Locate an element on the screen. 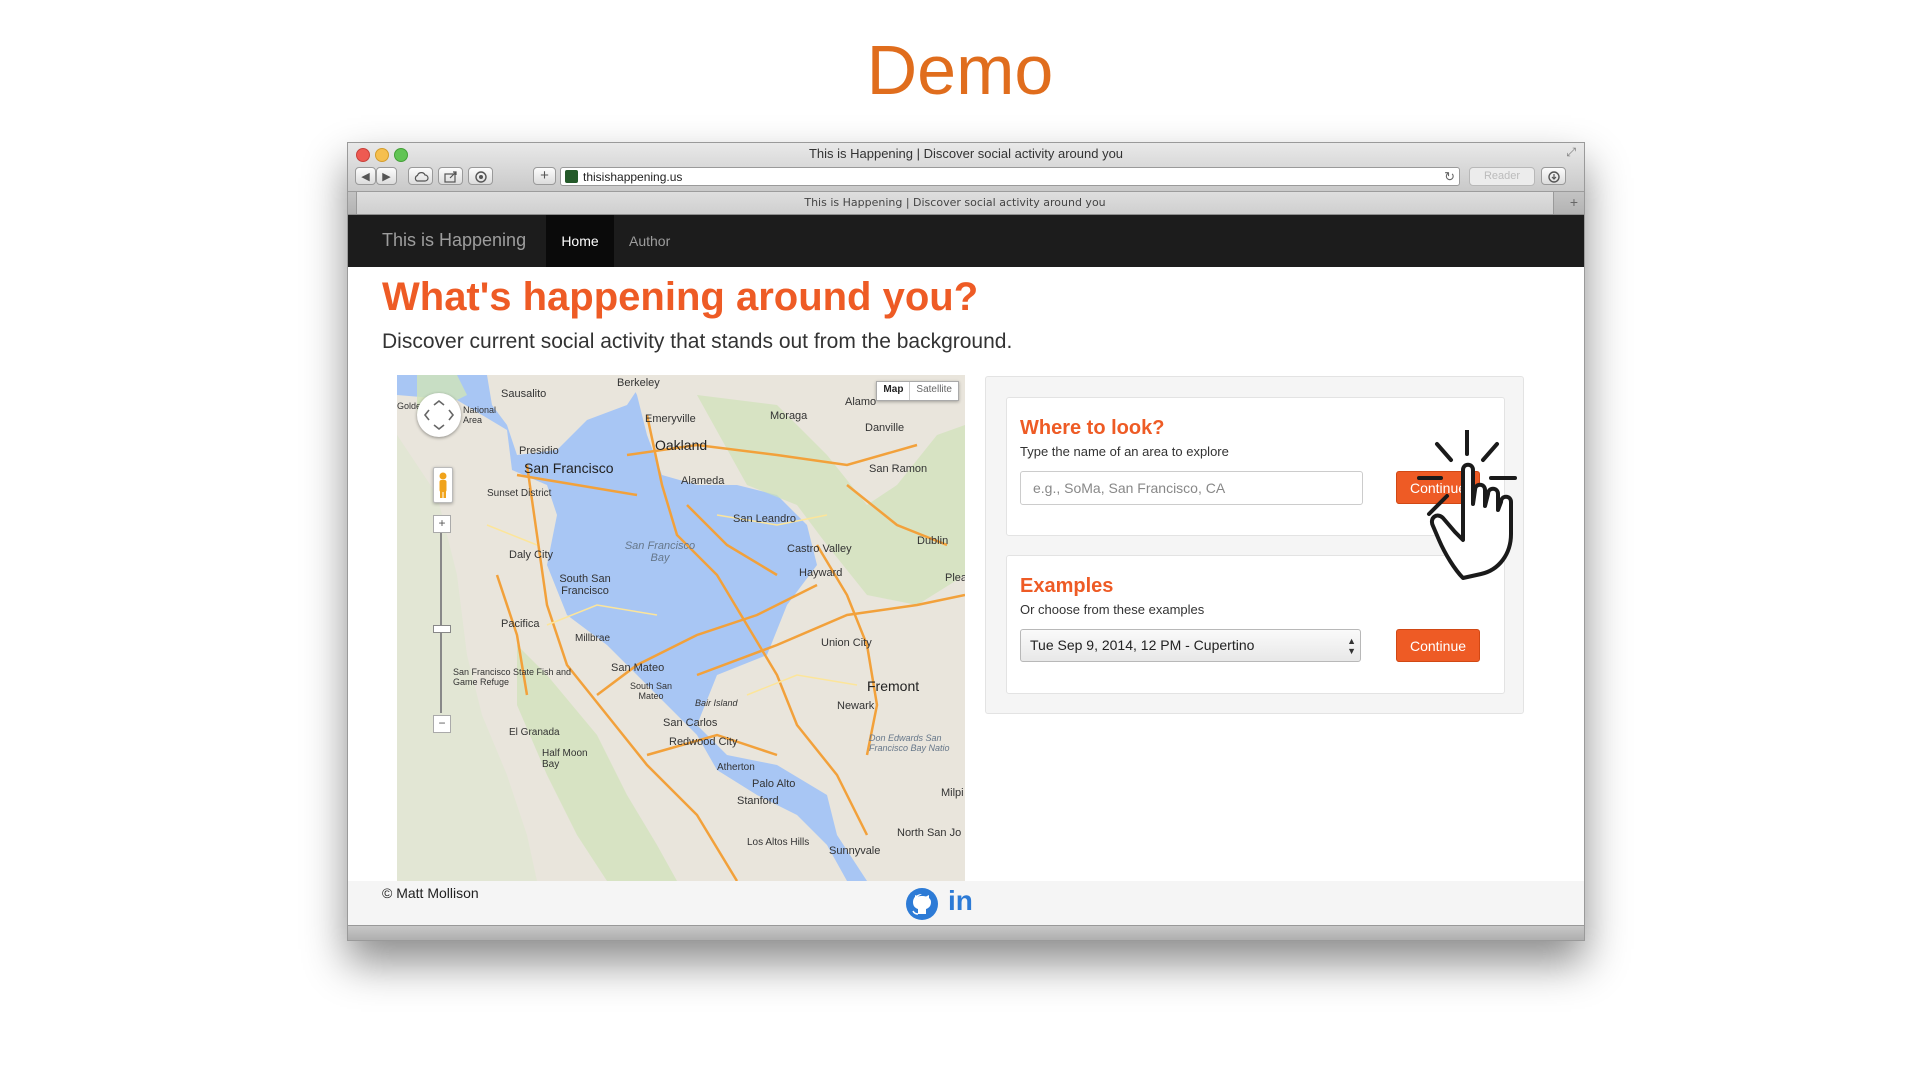  map-label: San Francisco Bay is located at coordinates (660, 552).